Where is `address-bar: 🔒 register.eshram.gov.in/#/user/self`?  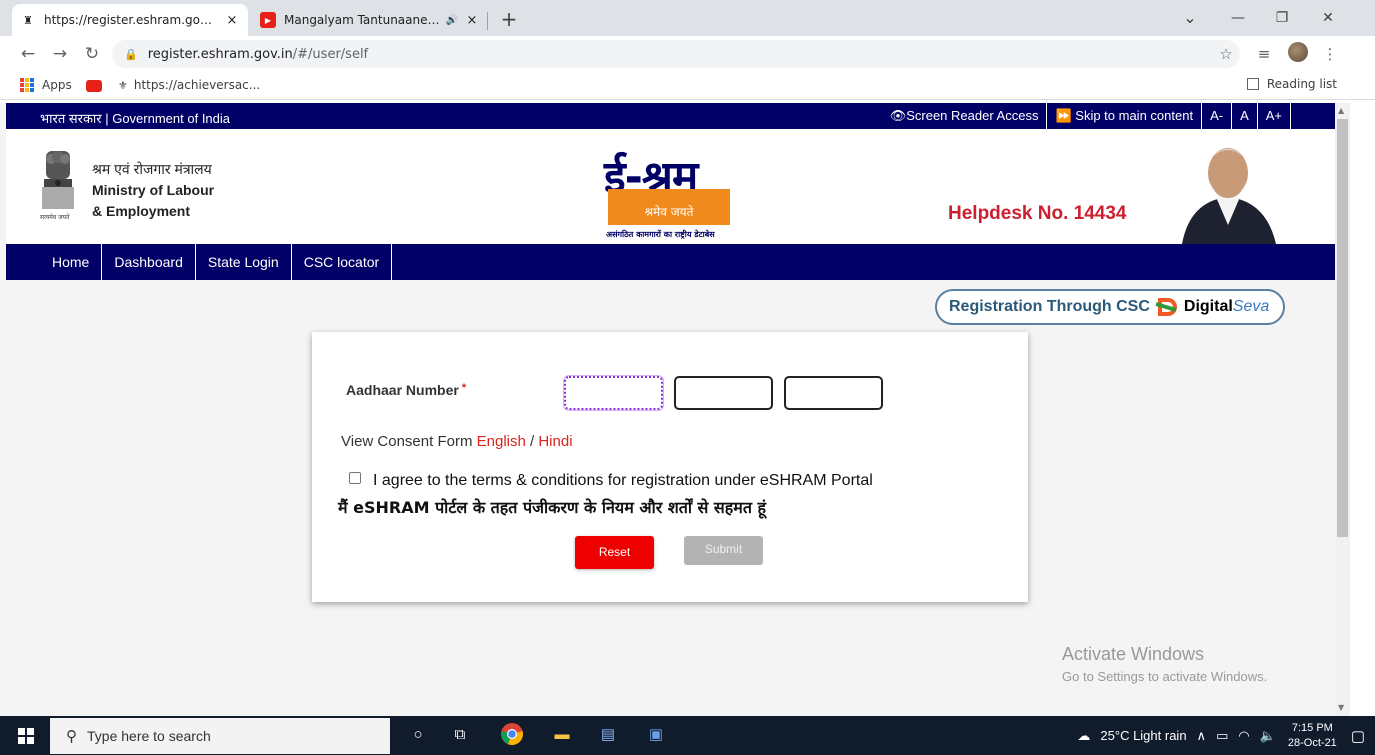
address-bar: 🔒 register.eshram.gov.in/#/user/self is located at coordinates (676, 54).